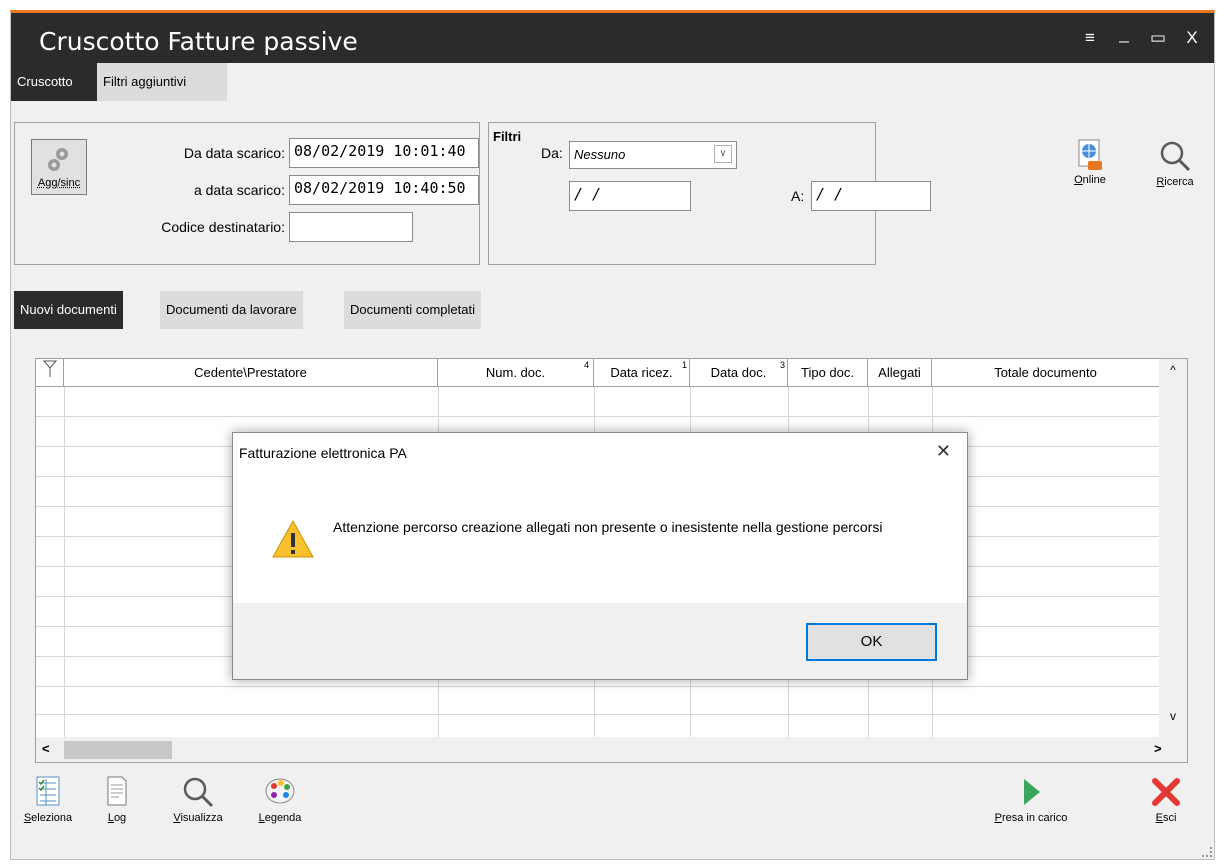 This screenshot has height=866, width=1225. Describe the element at coordinates (231, 310) in the screenshot. I see `tab-documenti-da-lavorare: Documenti da lavorare` at that location.